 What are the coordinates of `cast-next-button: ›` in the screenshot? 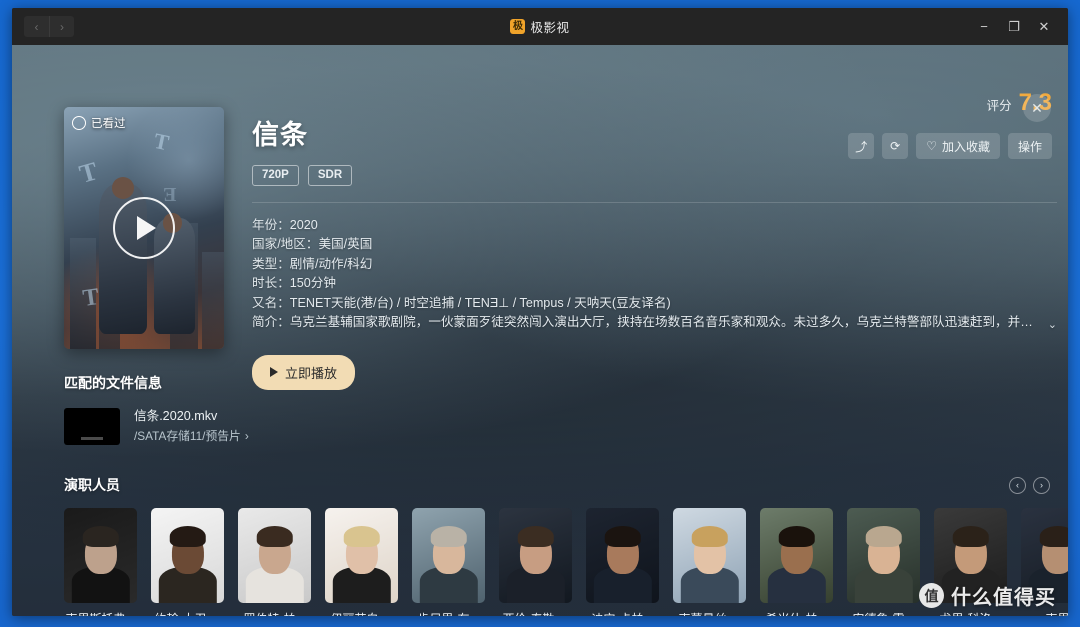 It's located at (1041, 485).